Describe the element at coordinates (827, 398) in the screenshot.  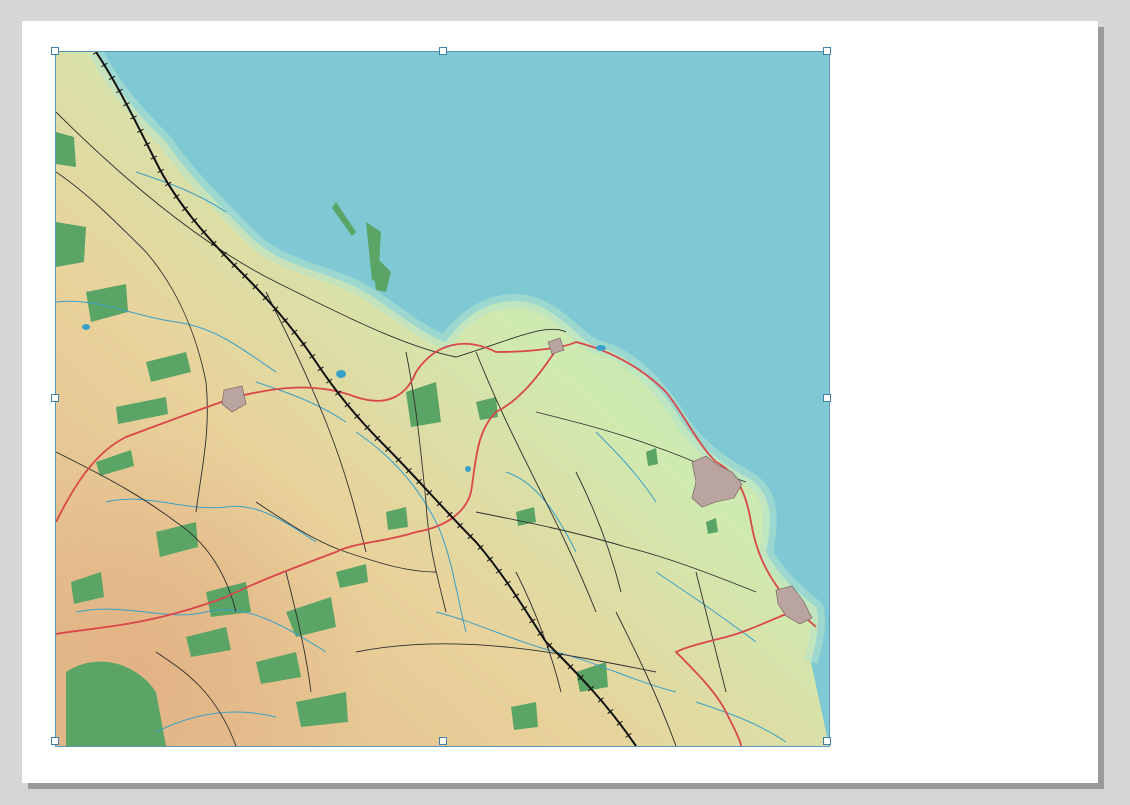
I see `resize-handle-middle-right` at that location.